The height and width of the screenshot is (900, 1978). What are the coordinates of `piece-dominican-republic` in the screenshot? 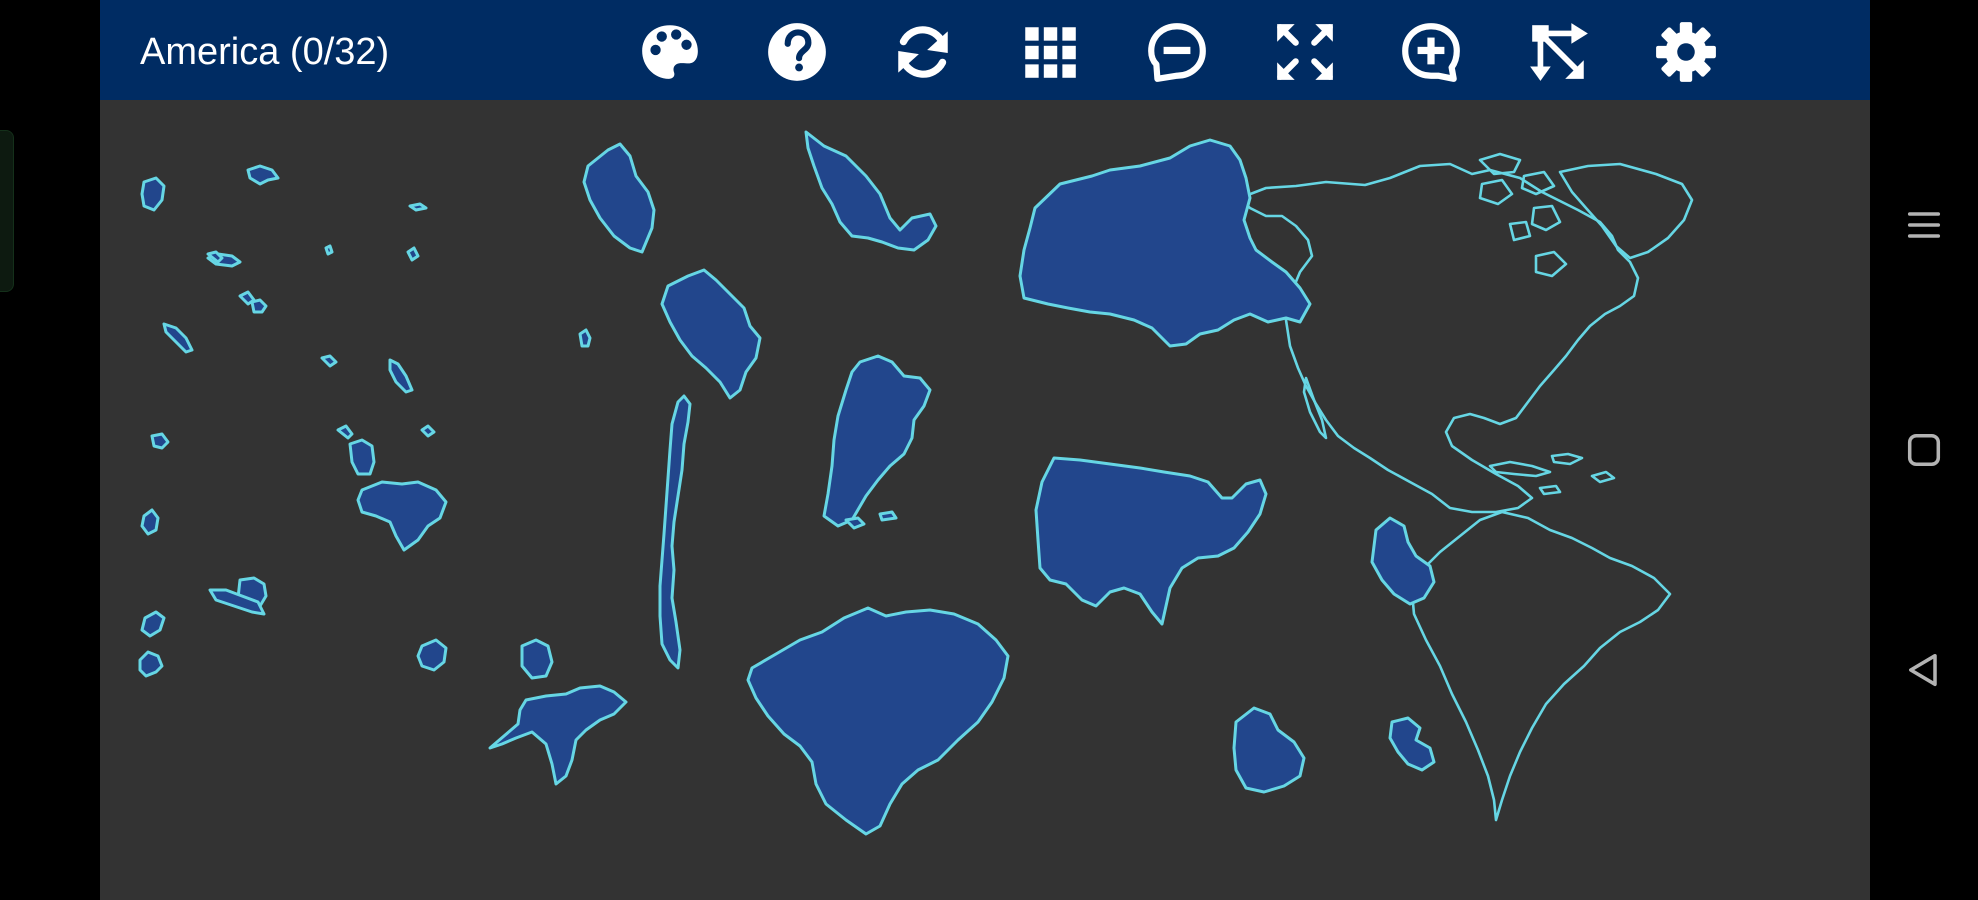 It's located at (263, 175).